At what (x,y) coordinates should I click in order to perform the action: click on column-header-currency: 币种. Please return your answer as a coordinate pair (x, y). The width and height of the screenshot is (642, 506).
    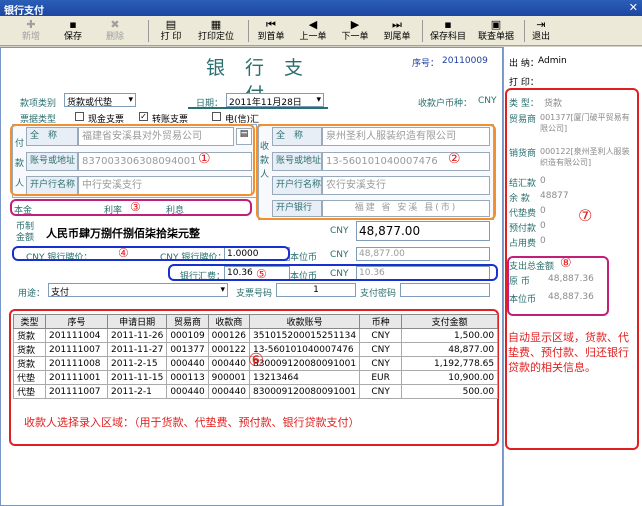
    Looking at the image, I should click on (381, 321).